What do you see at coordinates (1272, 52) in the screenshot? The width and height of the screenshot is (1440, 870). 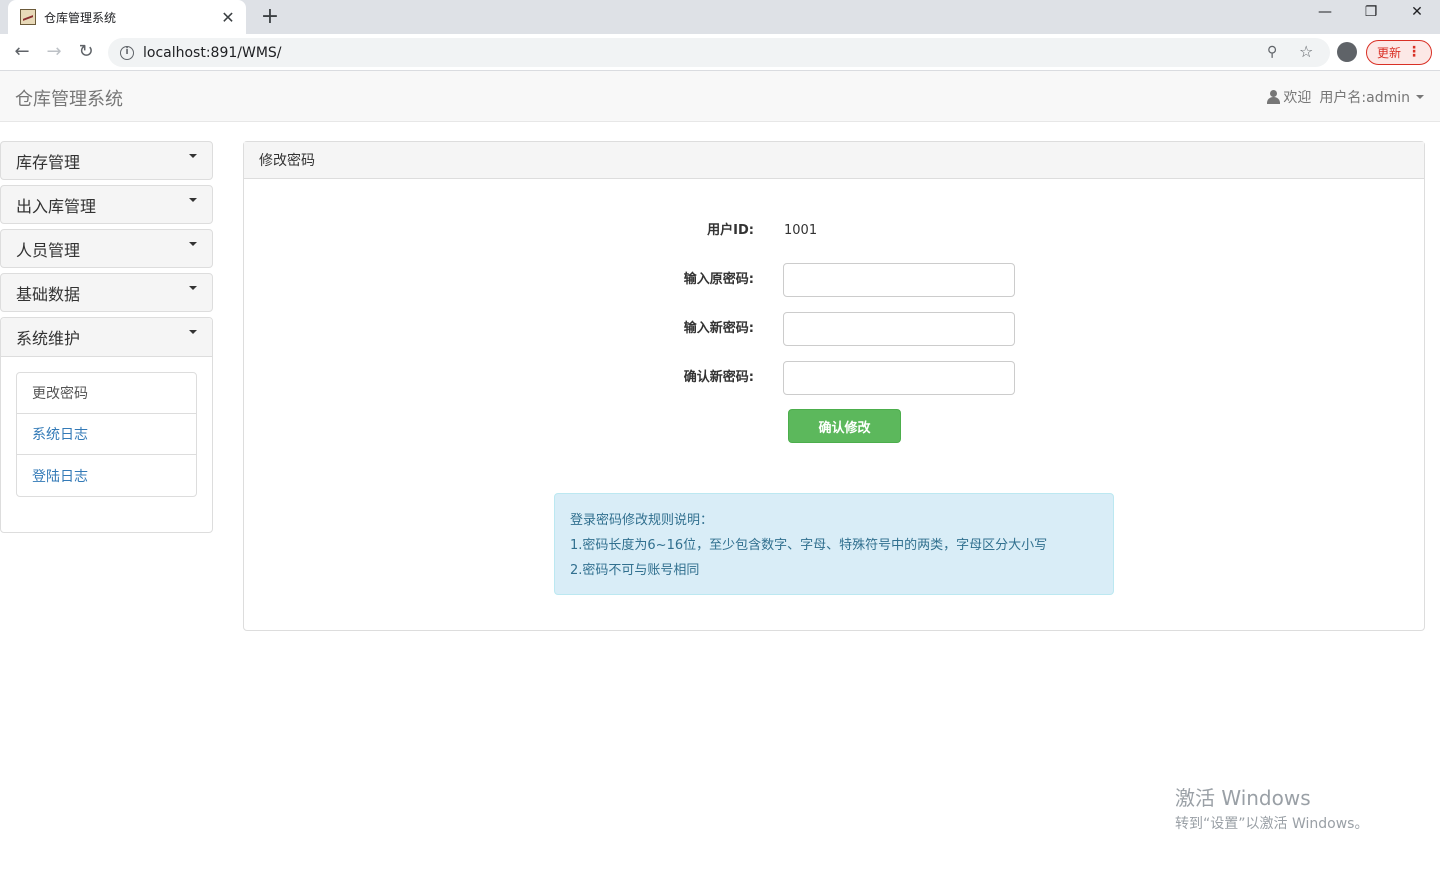 I see `key-icon: ⚲` at bounding box center [1272, 52].